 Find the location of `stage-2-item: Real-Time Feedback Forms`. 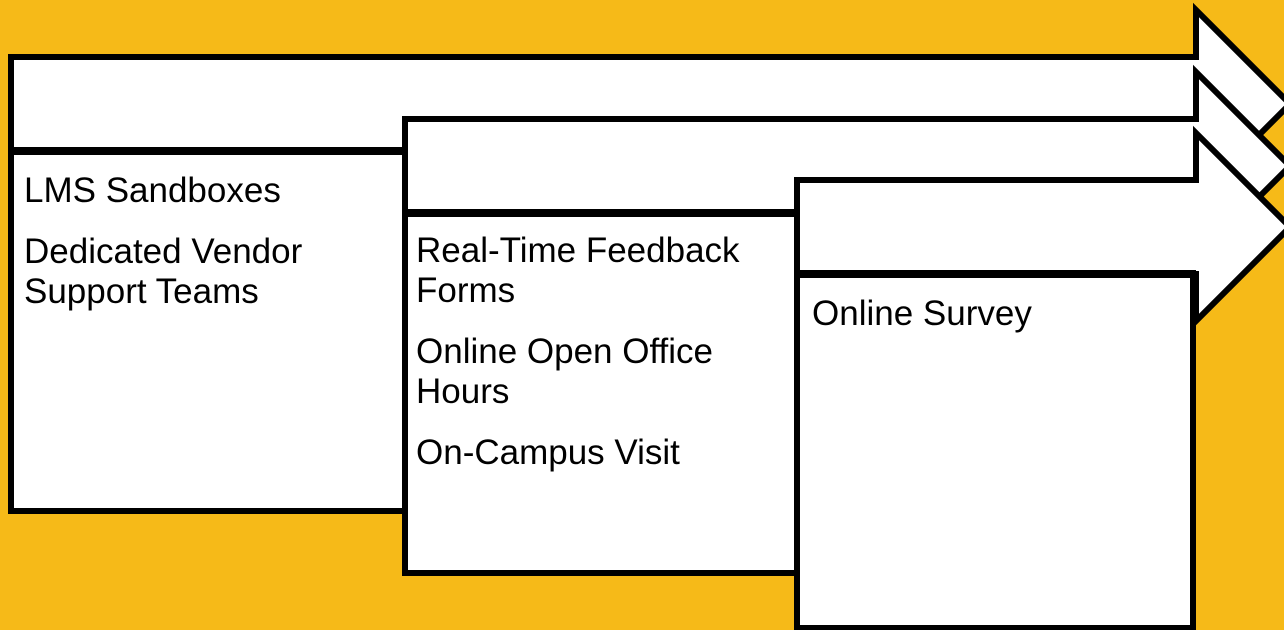

stage-2-item: Real-Time Feedback Forms is located at coordinates (578, 270).